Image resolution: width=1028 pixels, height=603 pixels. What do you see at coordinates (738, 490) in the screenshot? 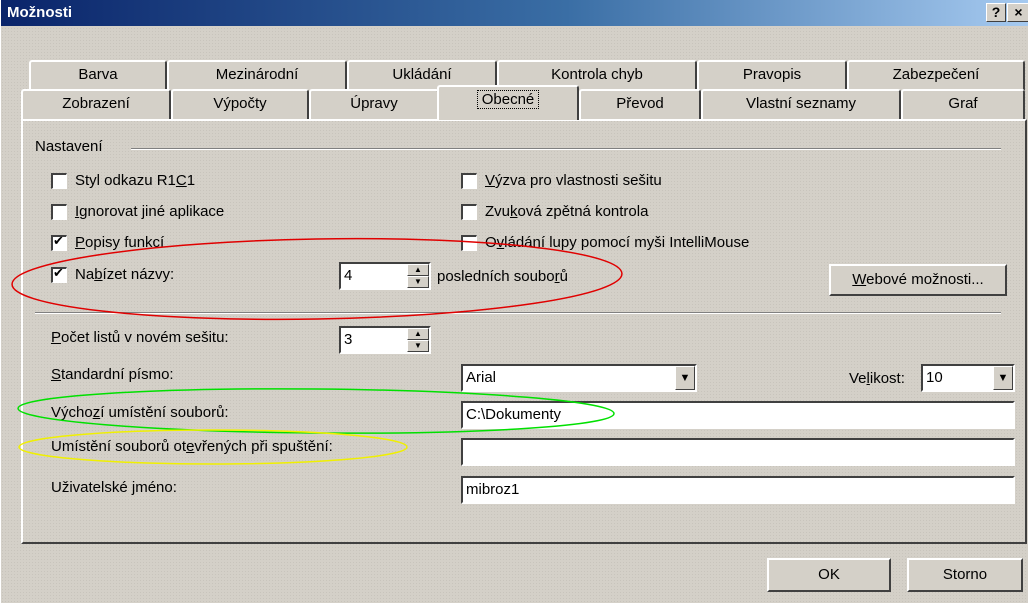
I see `username-input: mibroz1` at bounding box center [738, 490].